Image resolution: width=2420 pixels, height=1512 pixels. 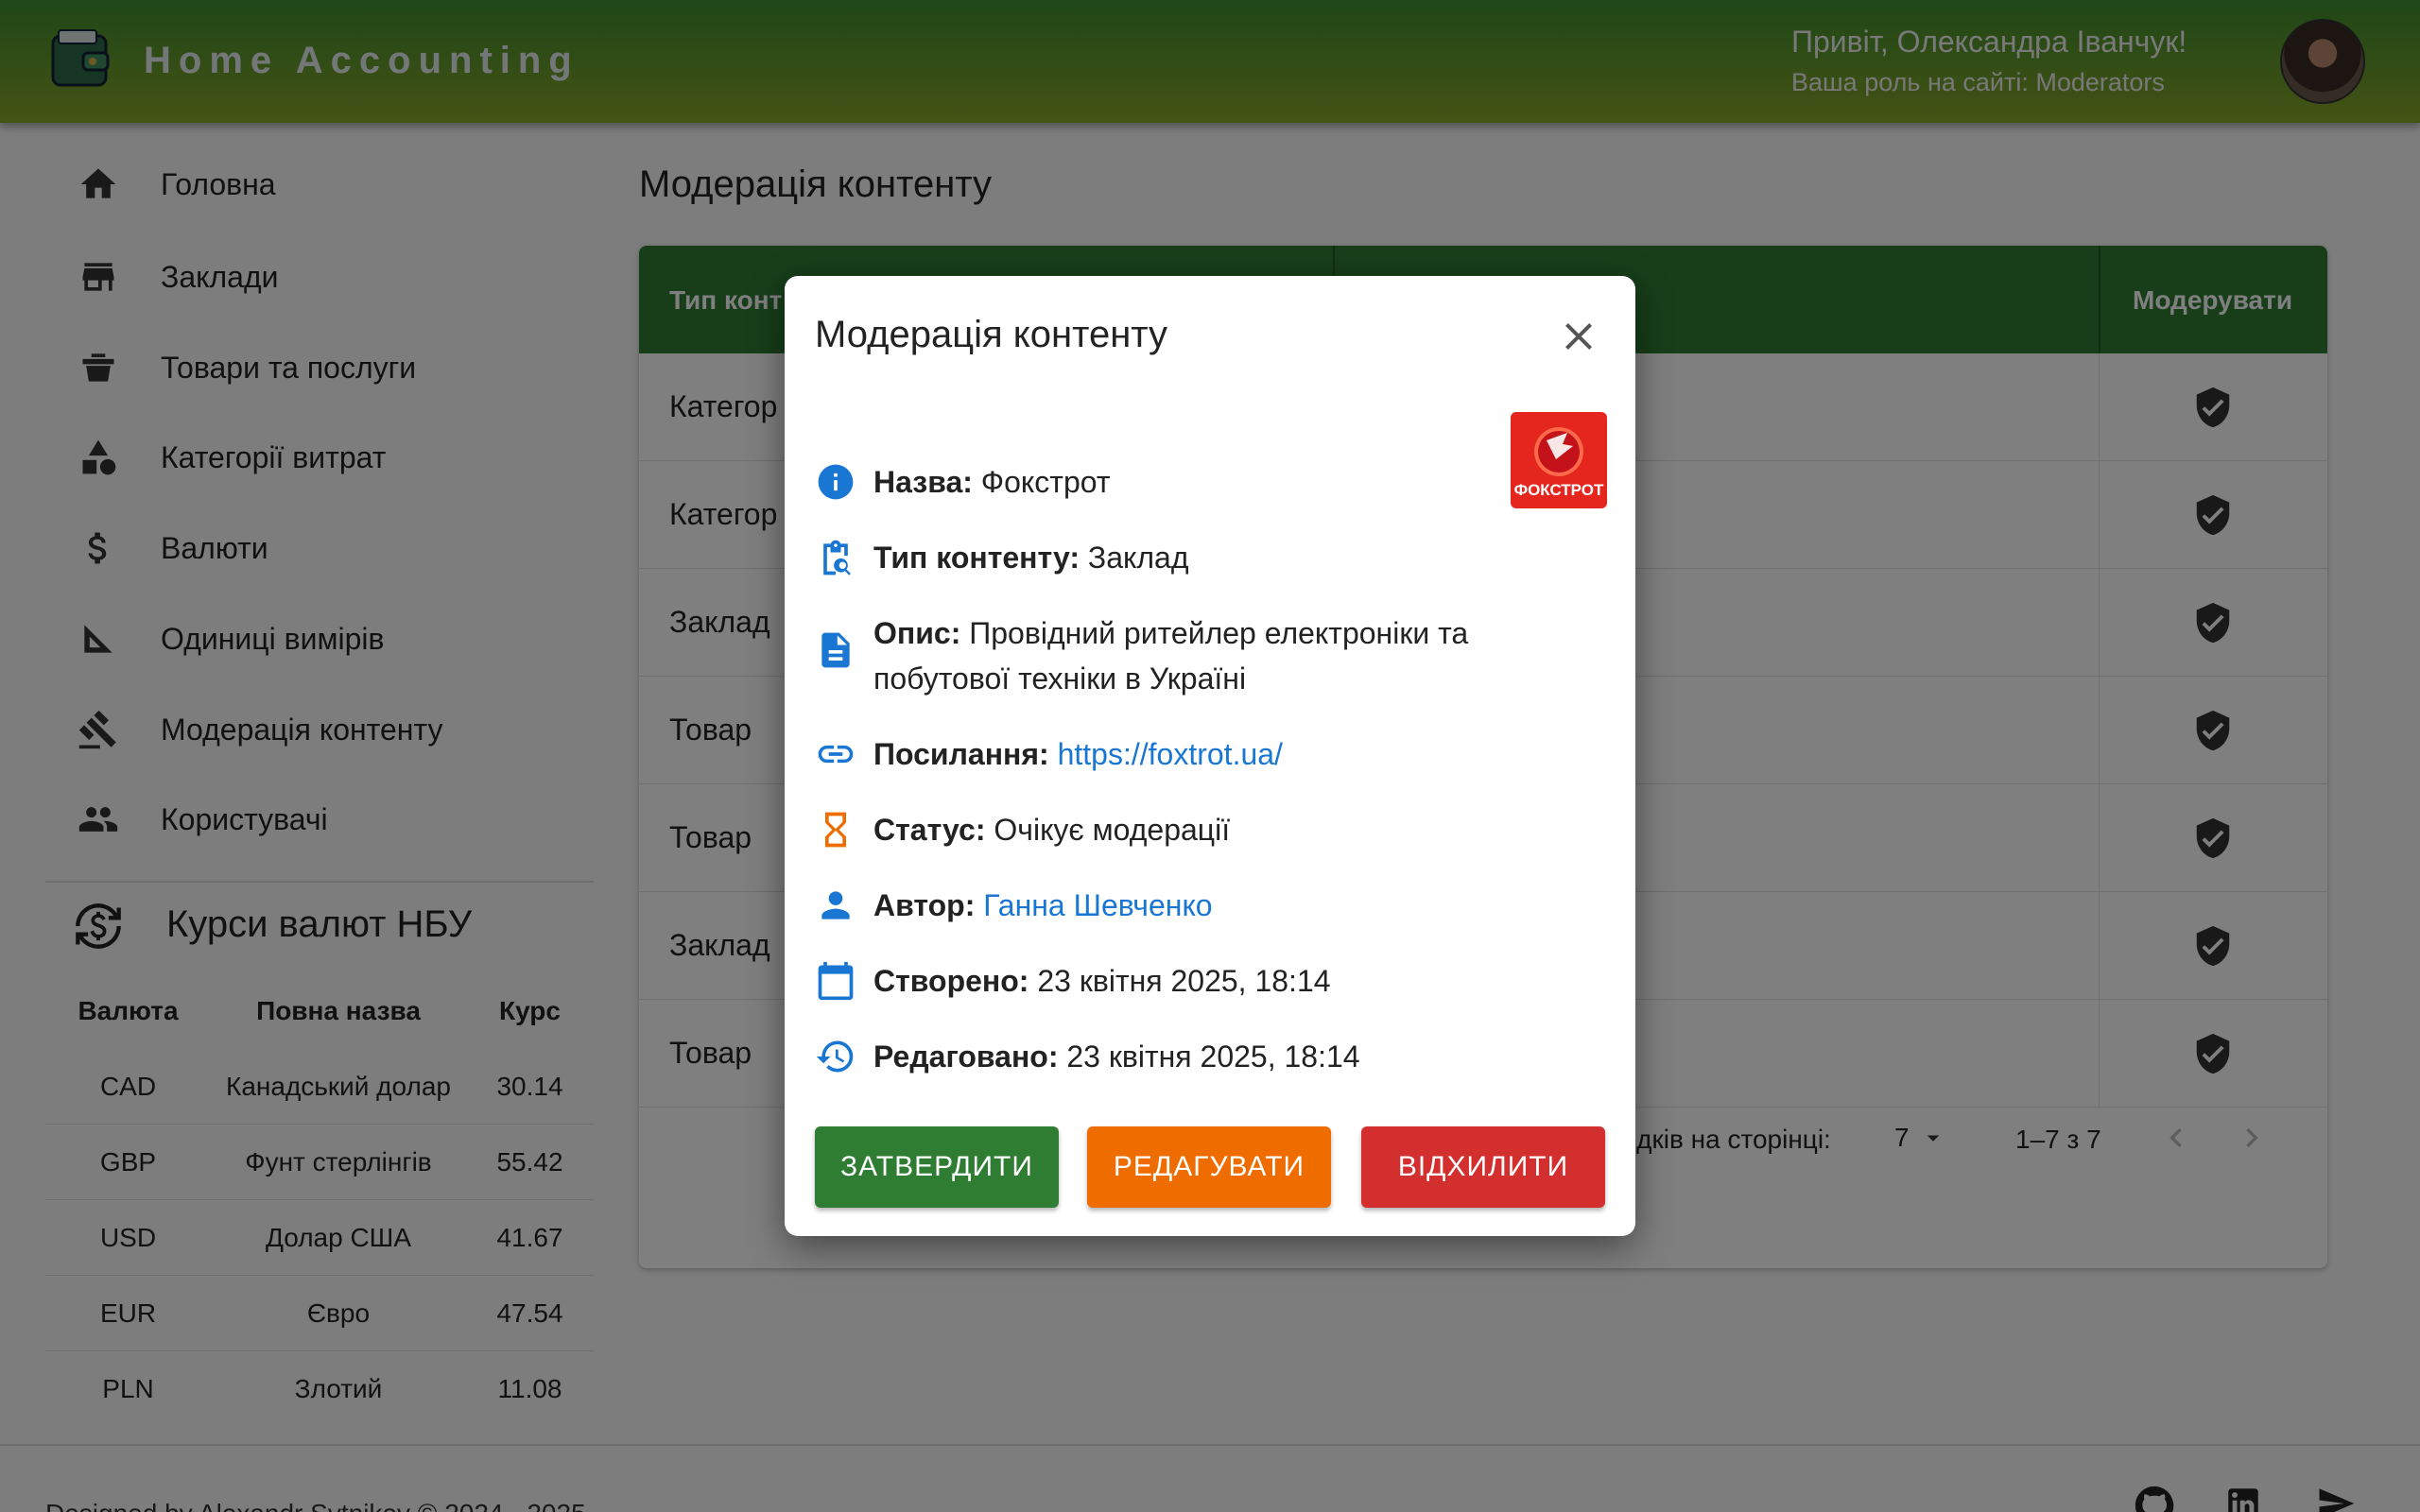 What do you see at coordinates (1207, 557) in the screenshot?
I see `field-type: Тип контенту: Заклад` at bounding box center [1207, 557].